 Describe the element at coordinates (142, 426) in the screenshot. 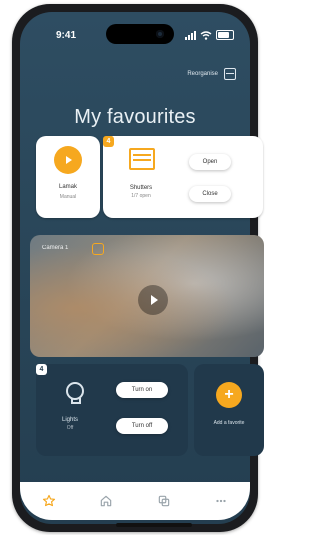

I see `turn-off-button: Turn off` at that location.